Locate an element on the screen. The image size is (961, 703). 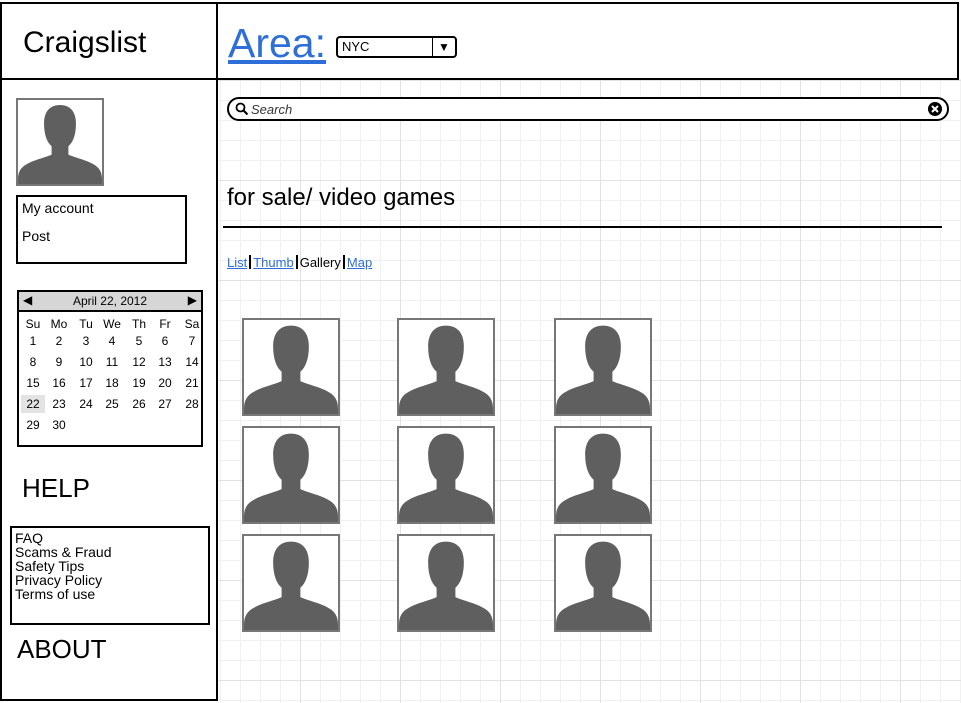
area-panel: Area: NYC ▼ is located at coordinates (587, 41).